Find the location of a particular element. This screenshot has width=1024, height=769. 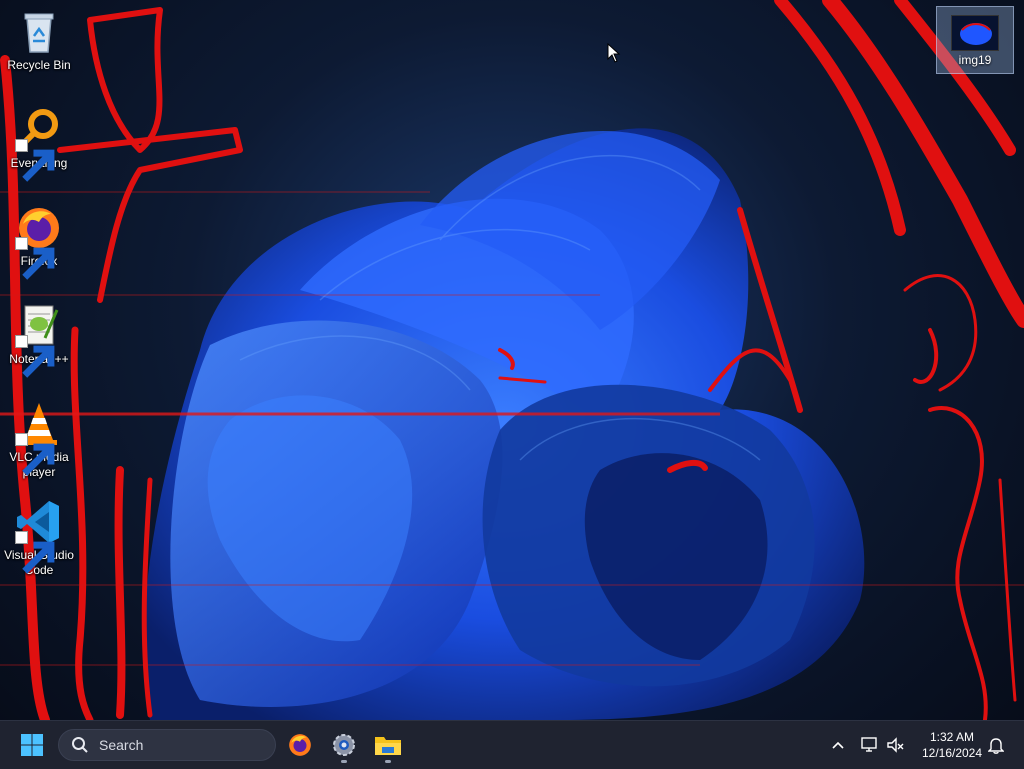

notepad-plus-plus-icon is located at coordinates (39, 340).